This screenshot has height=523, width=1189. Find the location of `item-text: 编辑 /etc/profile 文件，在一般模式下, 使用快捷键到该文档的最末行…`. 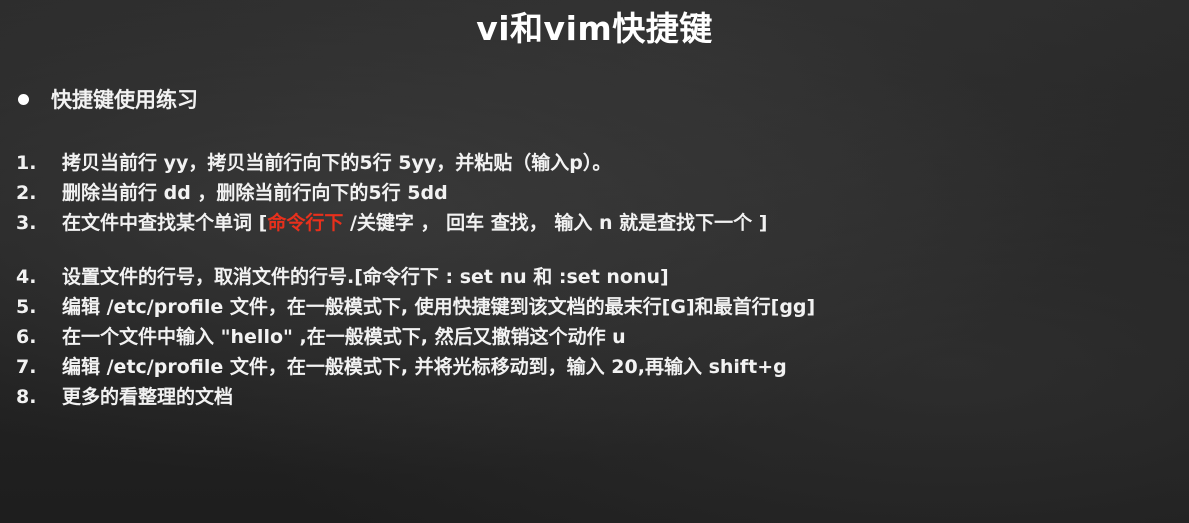

item-text: 编辑 /etc/profile 文件，在一般模式下, 使用快捷键到该文档的最末行… is located at coordinates (439, 307).